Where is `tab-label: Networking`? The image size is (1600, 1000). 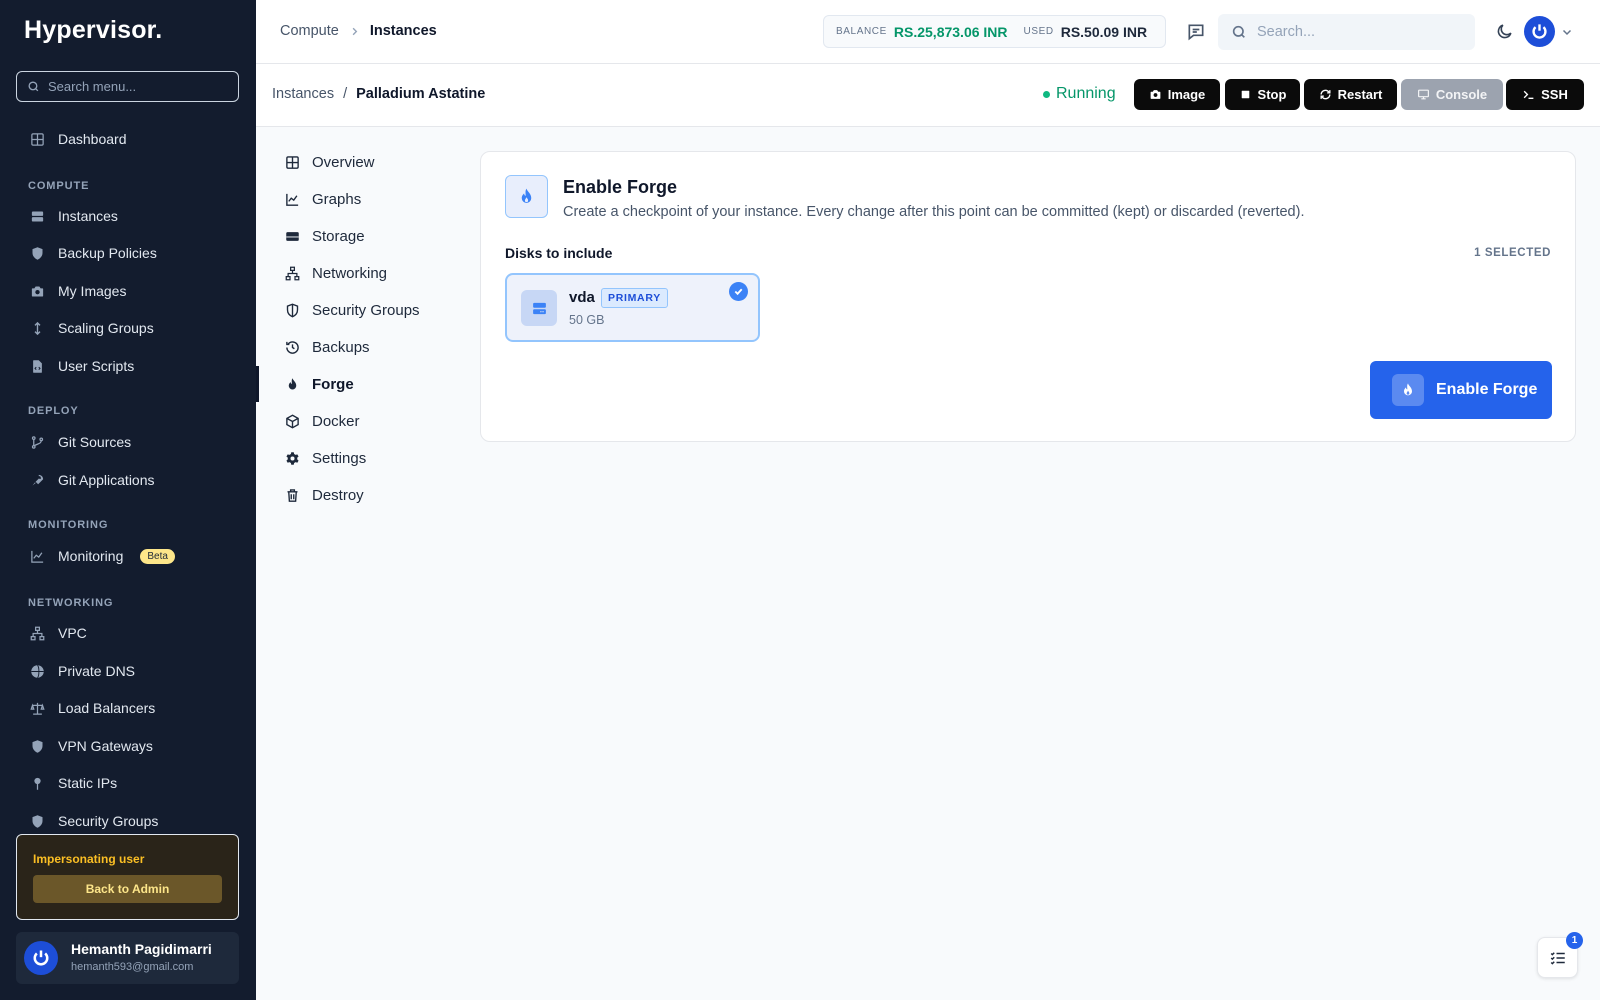
tab-label: Networking is located at coordinates (350, 273).